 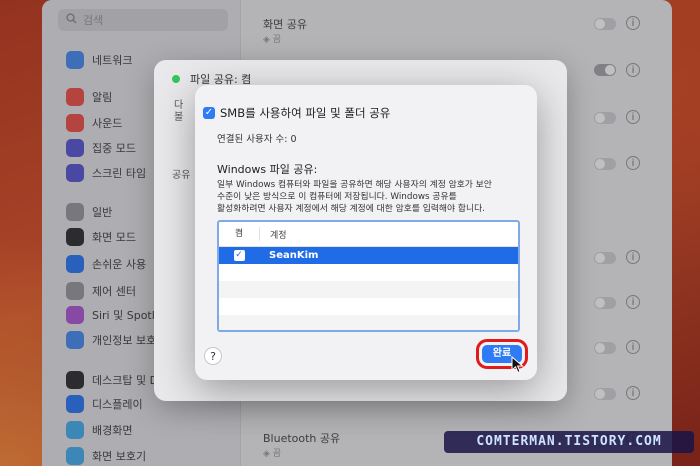 What do you see at coordinates (273, 234) in the screenshot?
I see `column-header-account: 계정` at bounding box center [273, 234].